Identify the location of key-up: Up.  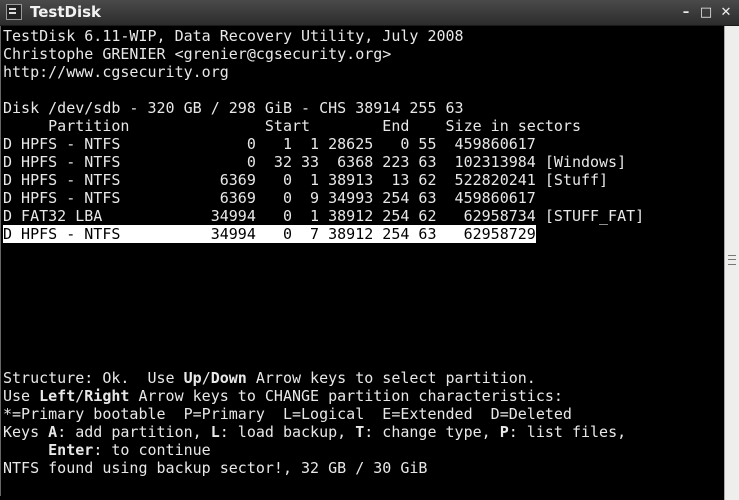
(192, 378).